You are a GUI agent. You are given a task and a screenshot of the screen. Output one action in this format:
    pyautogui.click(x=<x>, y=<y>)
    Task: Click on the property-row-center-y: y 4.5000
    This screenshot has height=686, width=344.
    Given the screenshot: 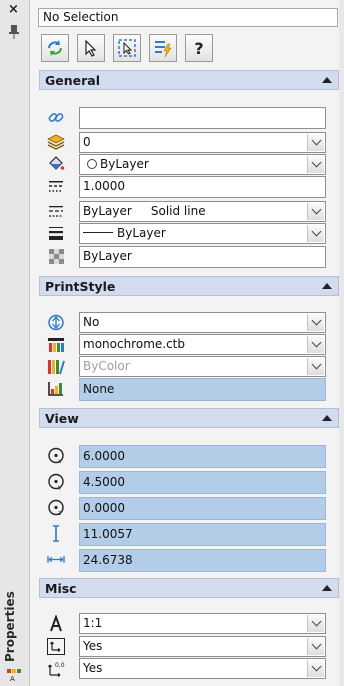 What is the action you would take?
    pyautogui.click(x=189, y=482)
    